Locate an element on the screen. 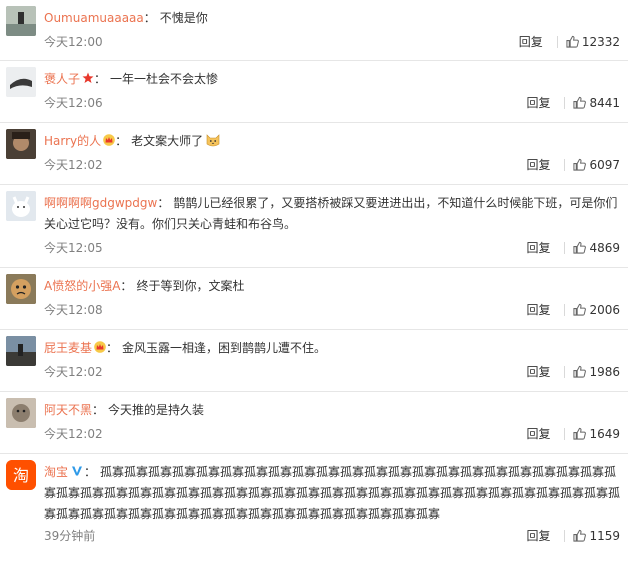 Image resolution: width=628 pixels, height=578 pixels. comment-content: 终于等到你，文案杜 is located at coordinates (190, 286).